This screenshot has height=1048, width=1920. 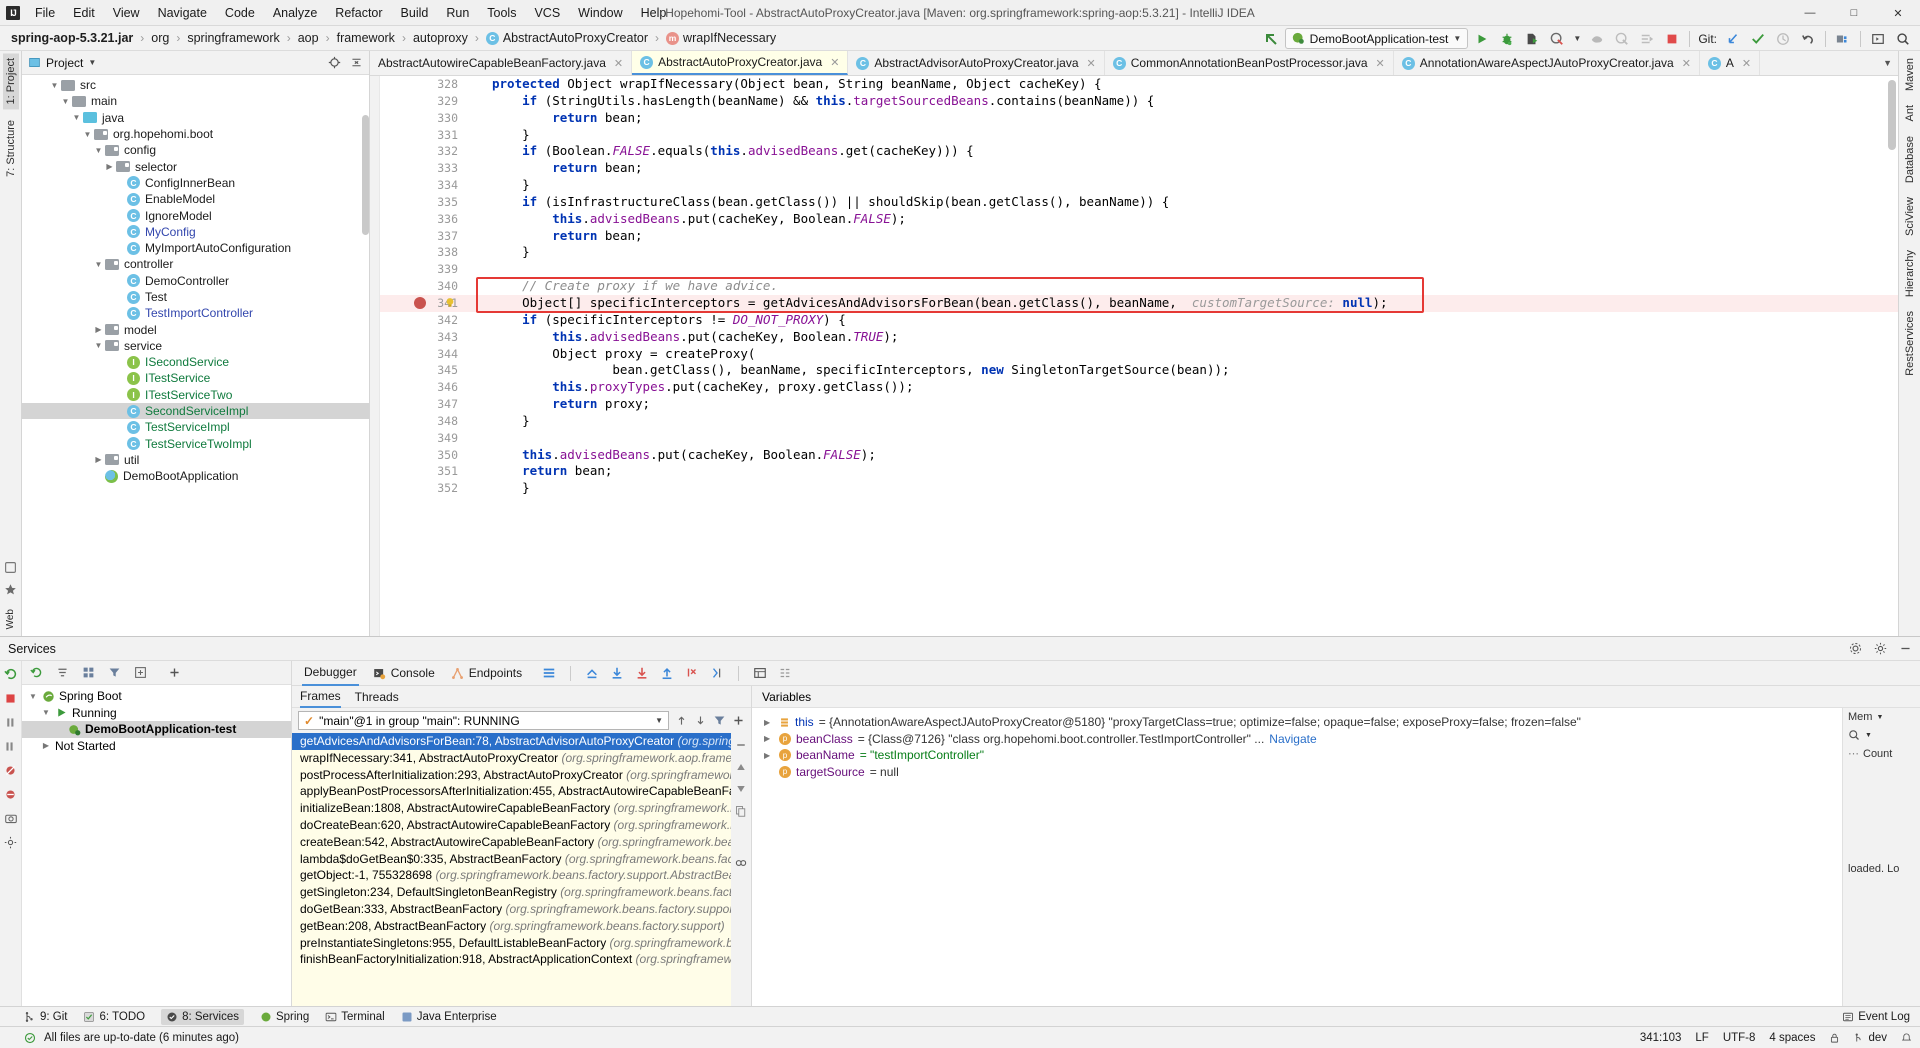 What do you see at coordinates (1854, 735) in the screenshot?
I see `search-icon` at bounding box center [1854, 735].